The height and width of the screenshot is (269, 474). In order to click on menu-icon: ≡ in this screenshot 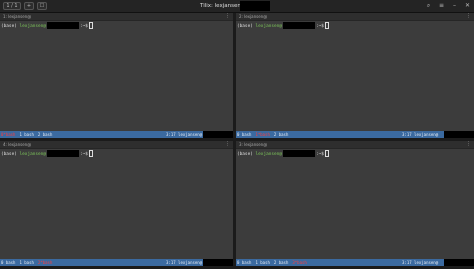, I will do `click(441, 5)`.